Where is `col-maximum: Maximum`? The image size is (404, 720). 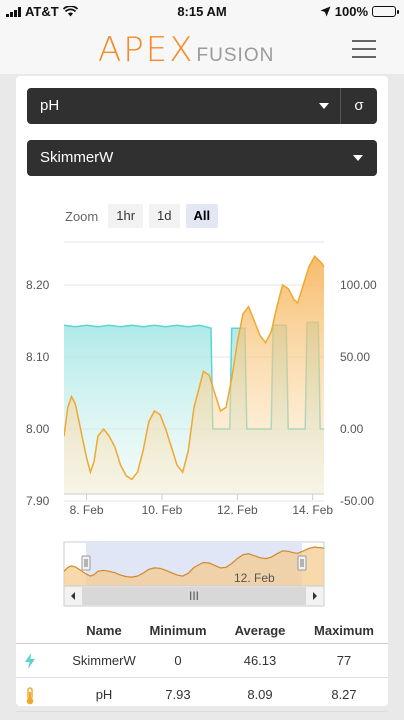
col-maximum: Maximum is located at coordinates (344, 630).